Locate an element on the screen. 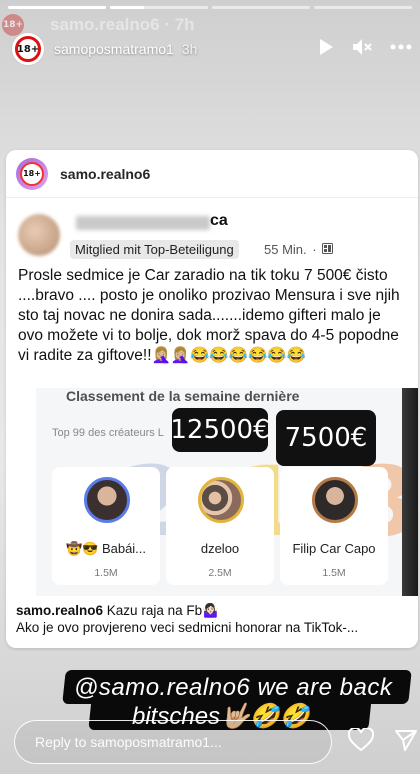  shared-post-username: samo.realno6 is located at coordinates (105, 174).